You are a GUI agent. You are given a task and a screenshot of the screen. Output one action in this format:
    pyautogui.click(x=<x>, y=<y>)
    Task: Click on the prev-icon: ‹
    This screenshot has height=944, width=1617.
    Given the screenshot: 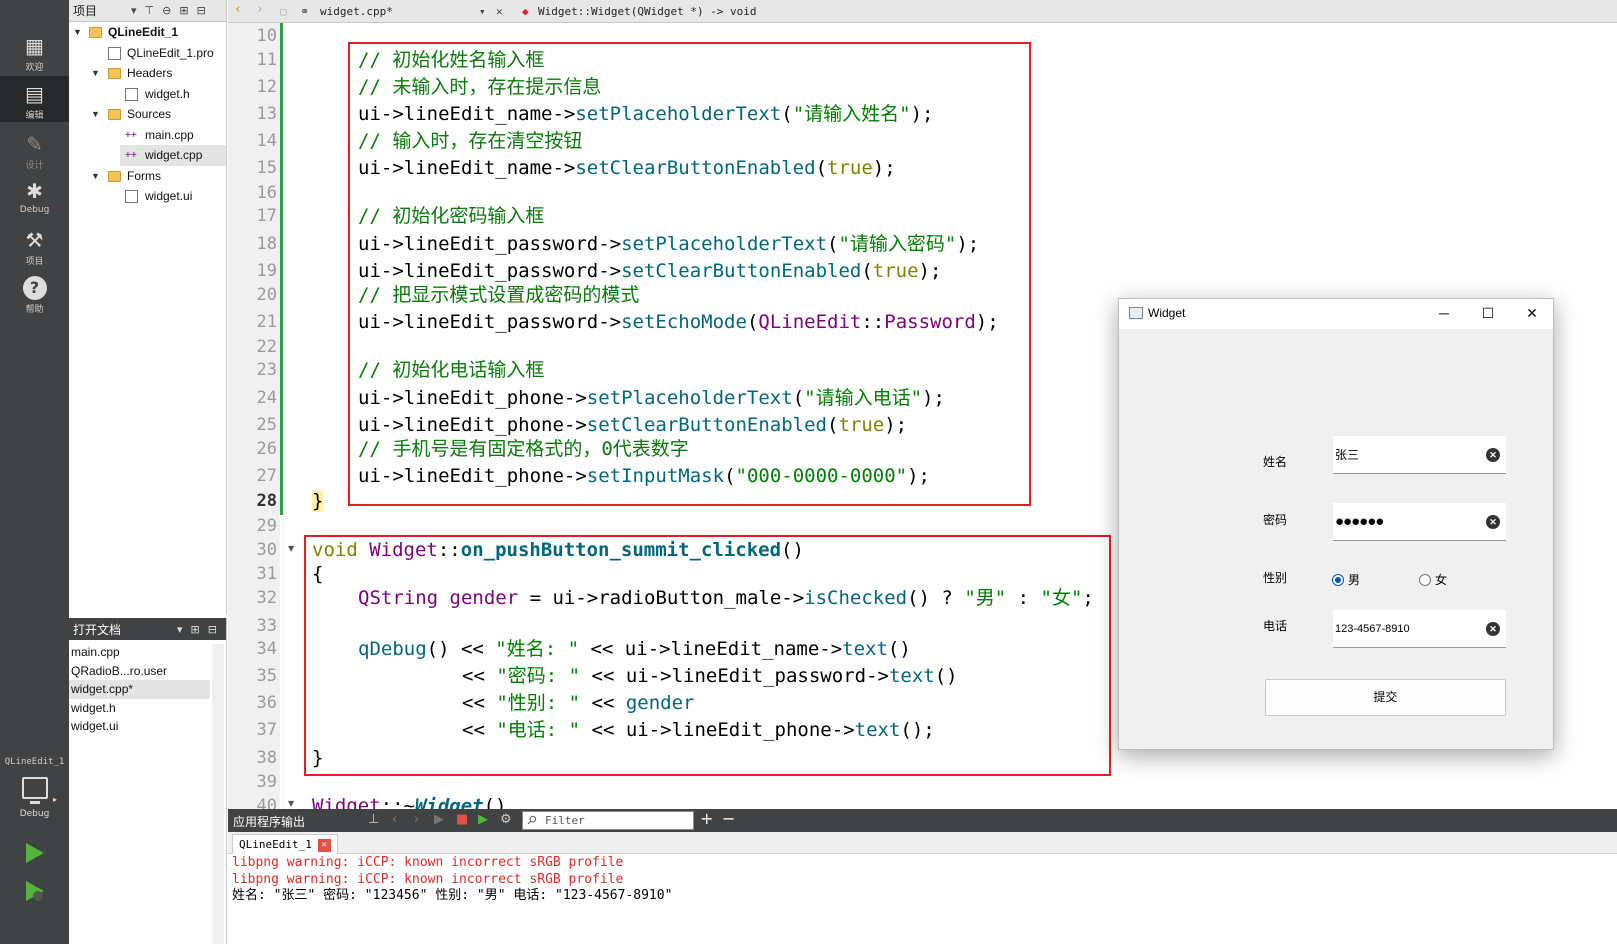 What is the action you would take?
    pyautogui.click(x=394, y=819)
    